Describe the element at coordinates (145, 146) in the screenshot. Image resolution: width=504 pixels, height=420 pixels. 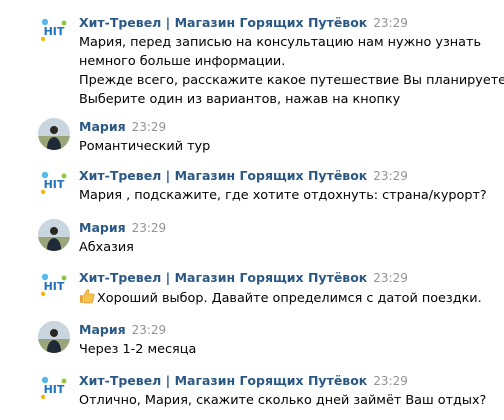
I see `message-text: Романтический тур` at that location.